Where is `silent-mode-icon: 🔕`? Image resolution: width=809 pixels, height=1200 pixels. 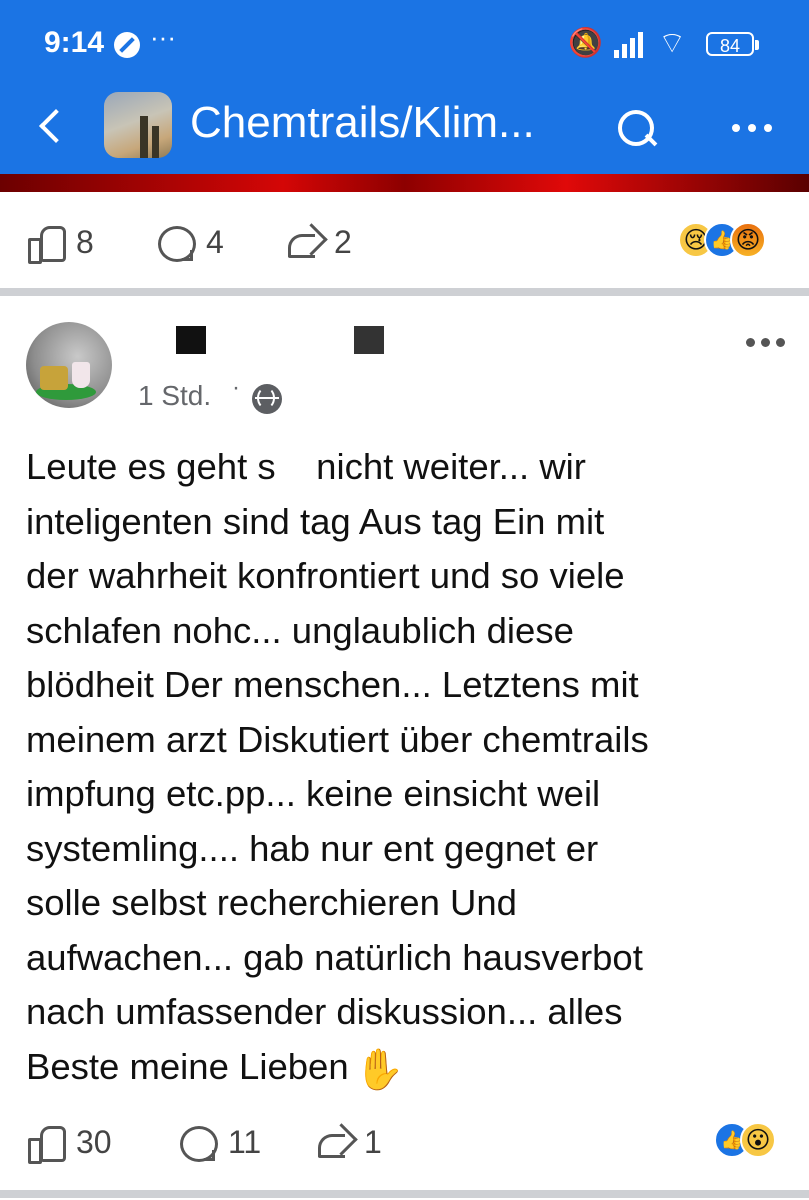 silent-mode-icon: 🔕 is located at coordinates (585, 42).